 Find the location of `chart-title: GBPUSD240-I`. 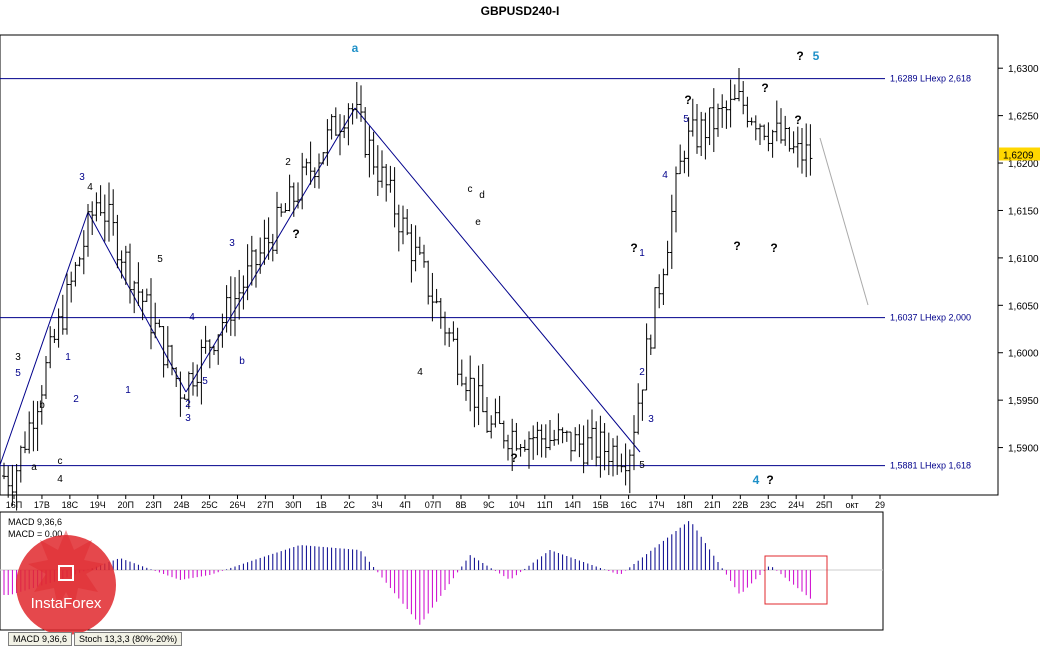

chart-title: GBPUSD240-I is located at coordinates (520, 11).